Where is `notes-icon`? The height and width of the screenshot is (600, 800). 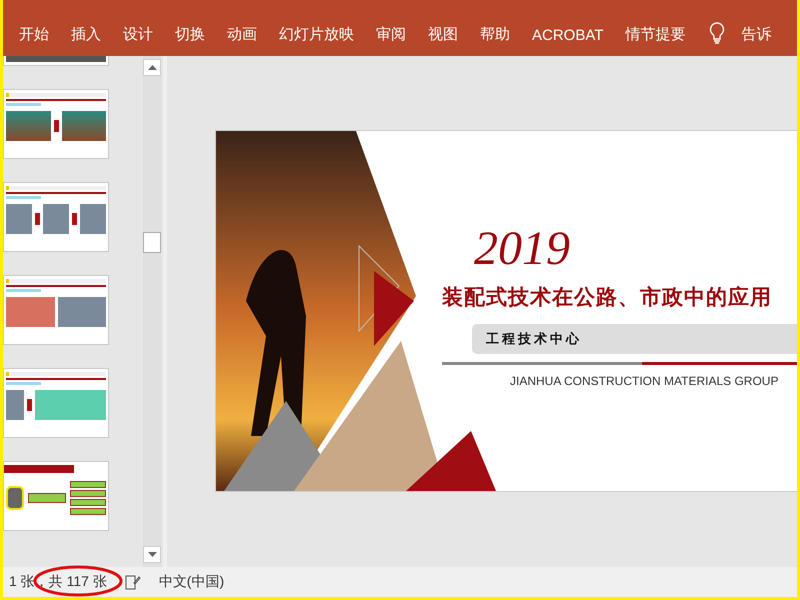
notes-icon is located at coordinates (132, 582).